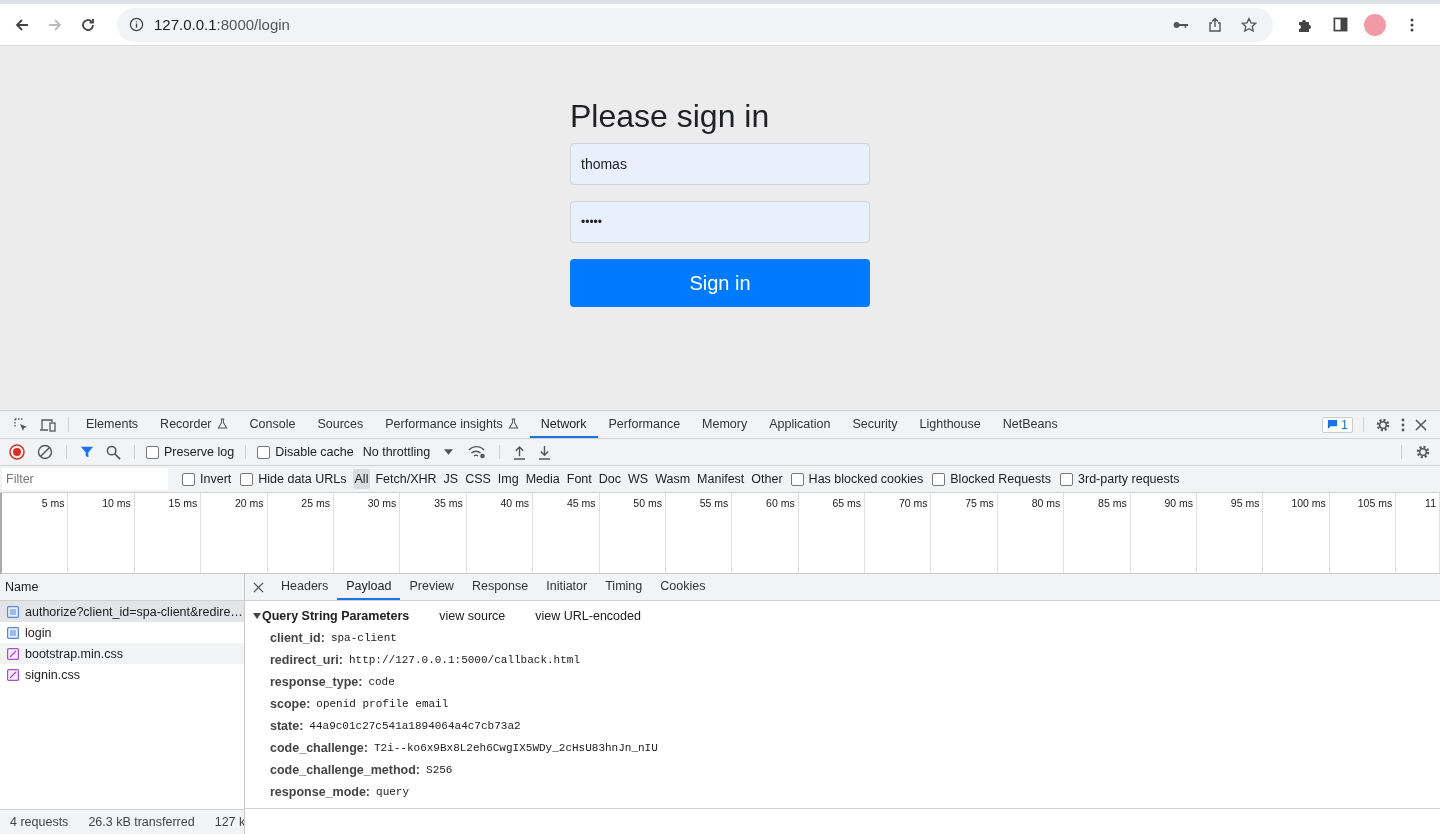 Image resolution: width=1440 pixels, height=834 pixels. Describe the element at coordinates (340, 424) in the screenshot. I see `devtools-tab: Sources` at that location.